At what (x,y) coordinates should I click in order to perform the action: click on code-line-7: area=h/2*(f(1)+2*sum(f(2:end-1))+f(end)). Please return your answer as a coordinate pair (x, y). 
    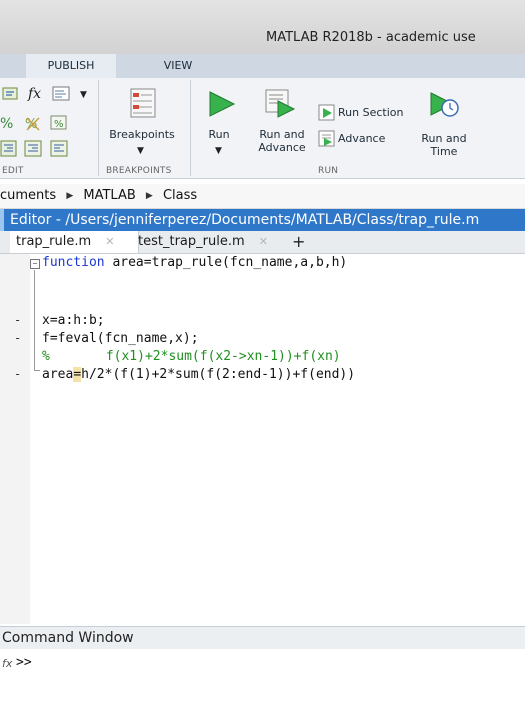
    Looking at the image, I should click on (198, 374).